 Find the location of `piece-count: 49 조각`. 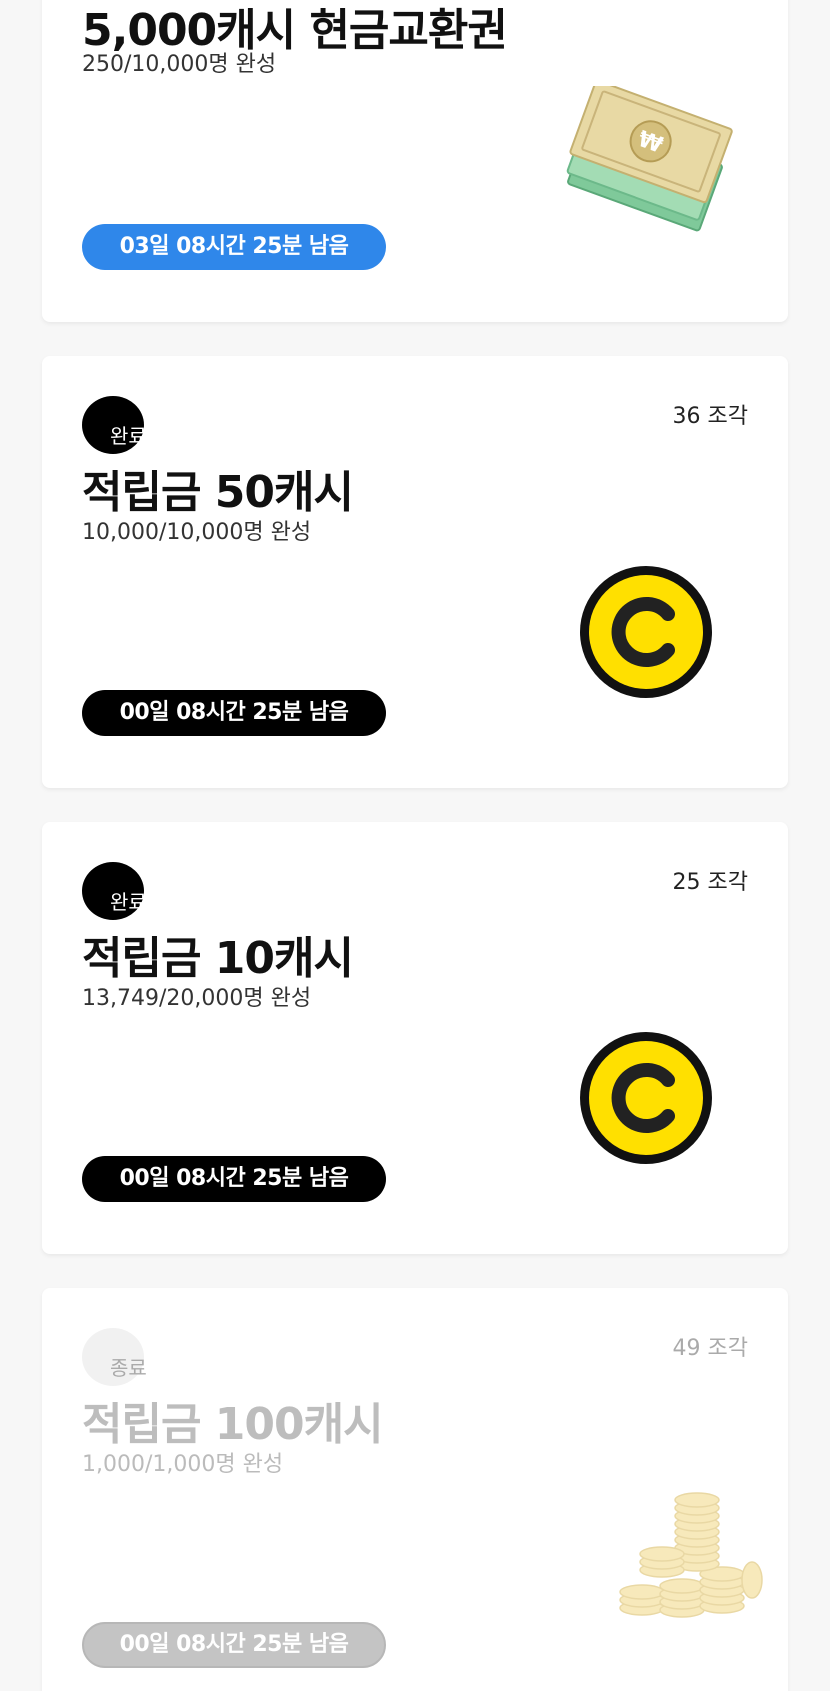

piece-count: 49 조각 is located at coordinates (710, 1348).